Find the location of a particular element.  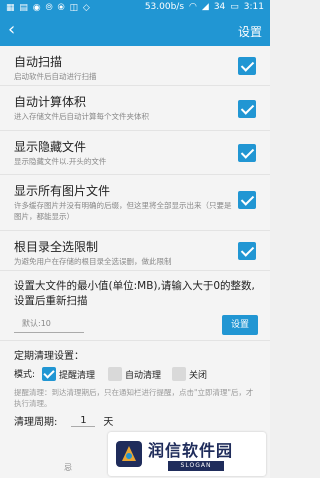

setting-auto-size: 自动计算体积 进入存储文件后自动计算每个文件夹体积 is located at coordinates (135, 108).